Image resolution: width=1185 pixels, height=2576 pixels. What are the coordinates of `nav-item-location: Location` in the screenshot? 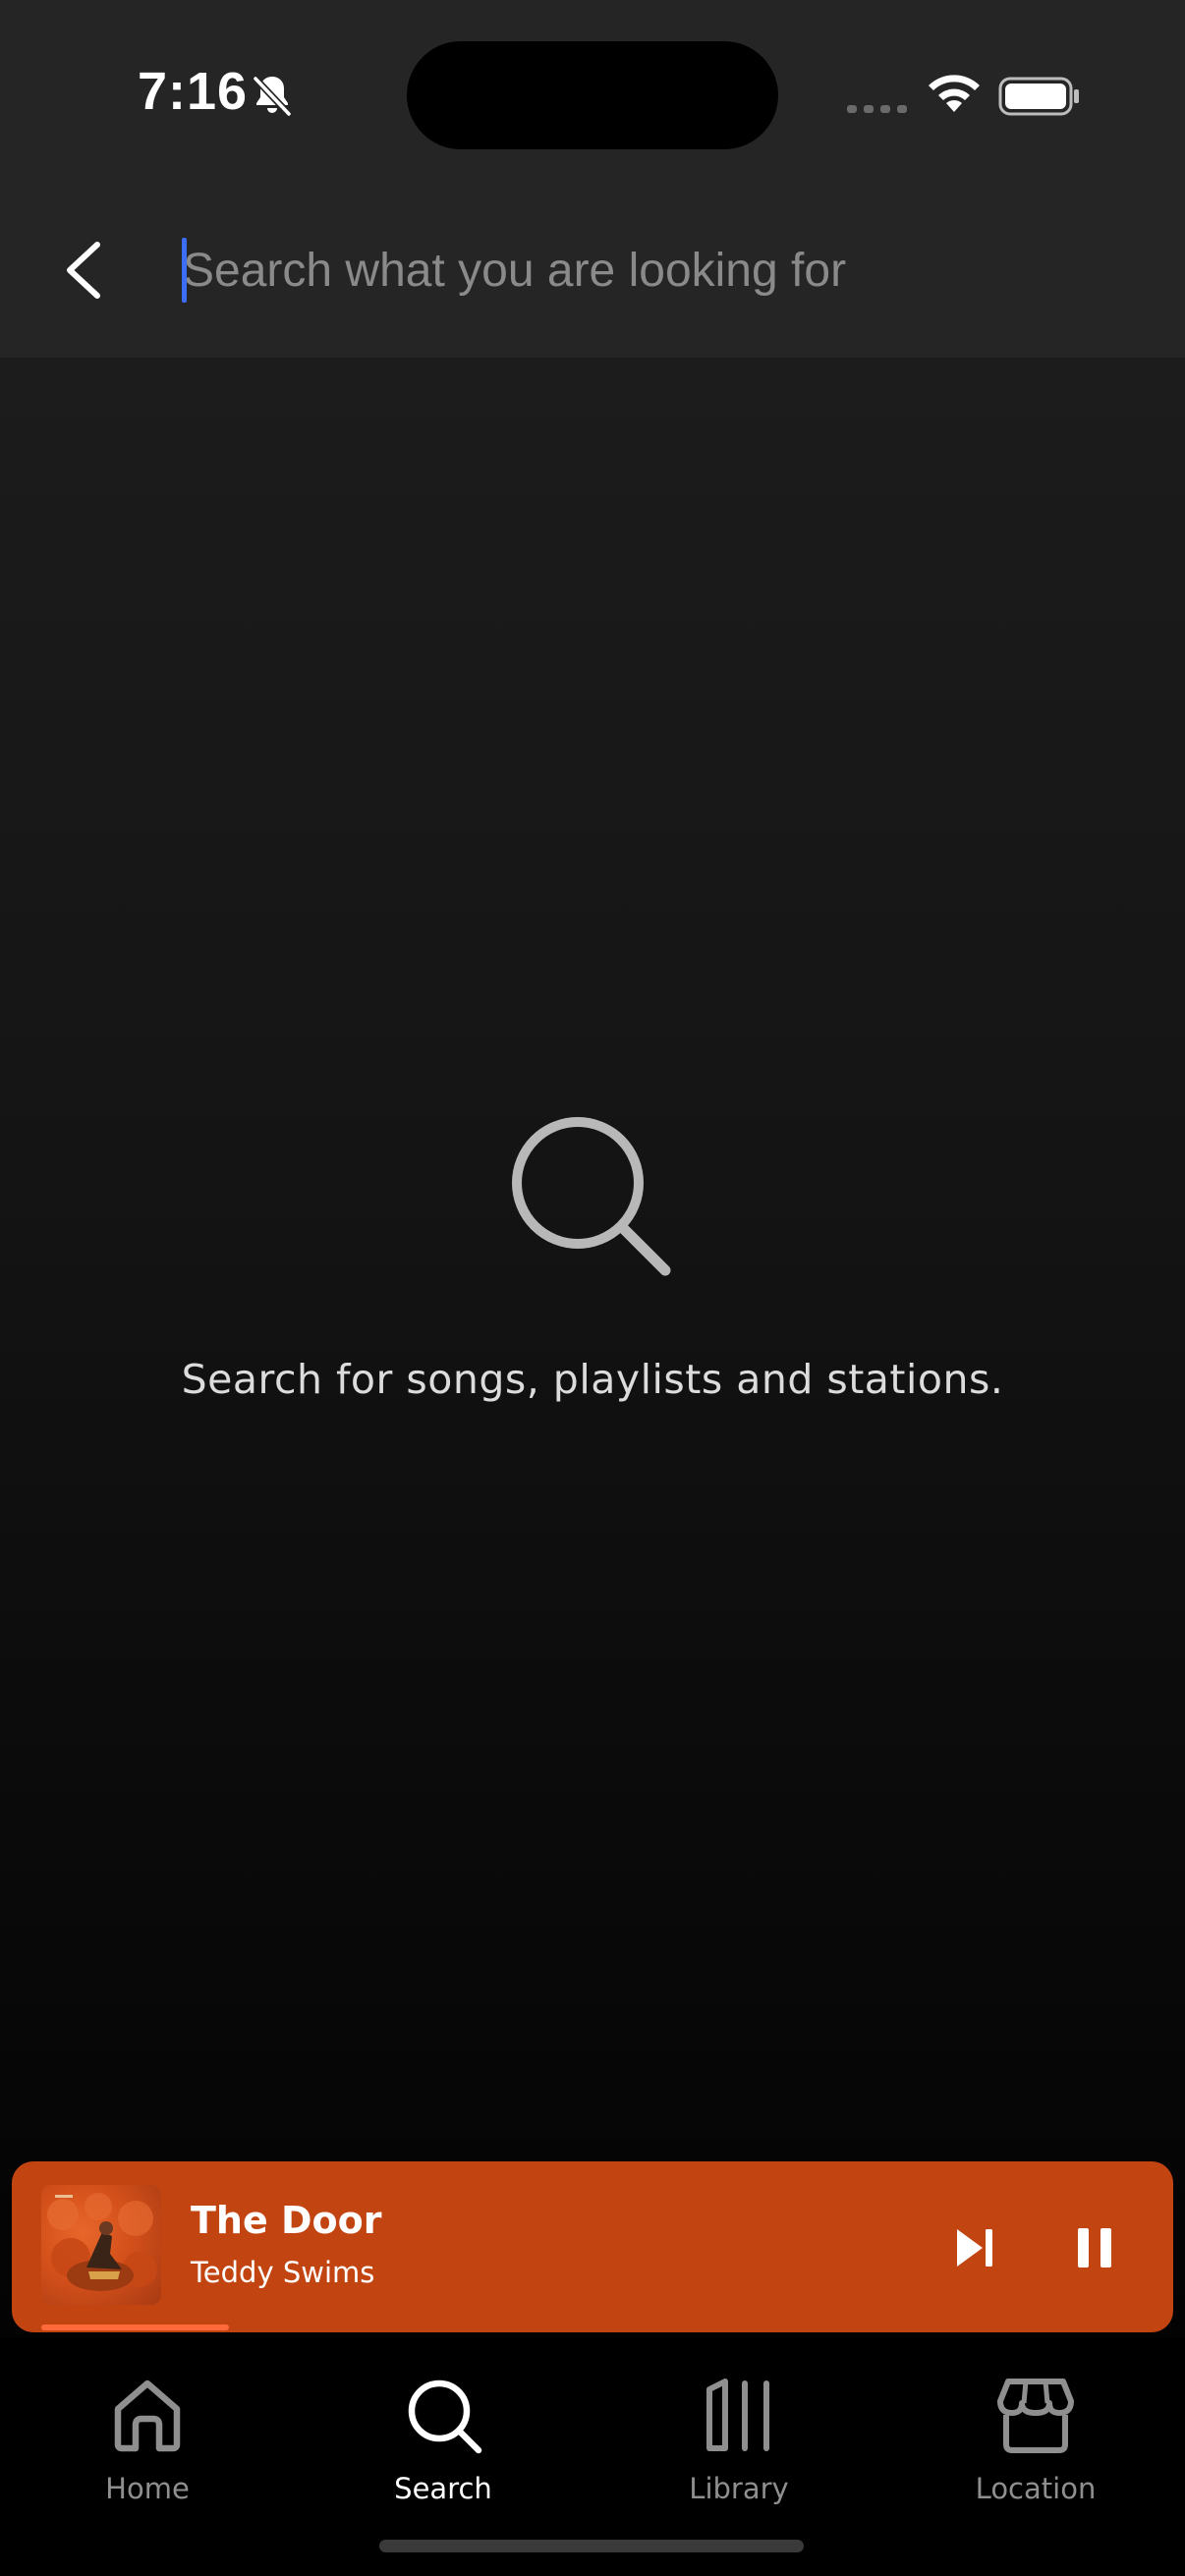 It's located at (1036, 2452).